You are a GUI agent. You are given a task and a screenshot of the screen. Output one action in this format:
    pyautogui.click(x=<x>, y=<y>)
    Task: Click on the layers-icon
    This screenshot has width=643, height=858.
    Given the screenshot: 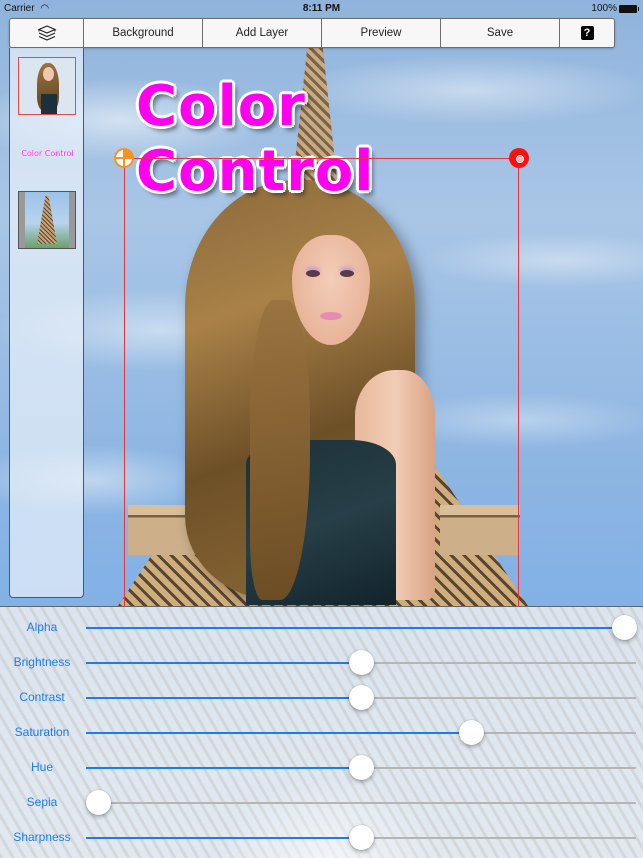 What is the action you would take?
    pyautogui.click(x=46, y=33)
    